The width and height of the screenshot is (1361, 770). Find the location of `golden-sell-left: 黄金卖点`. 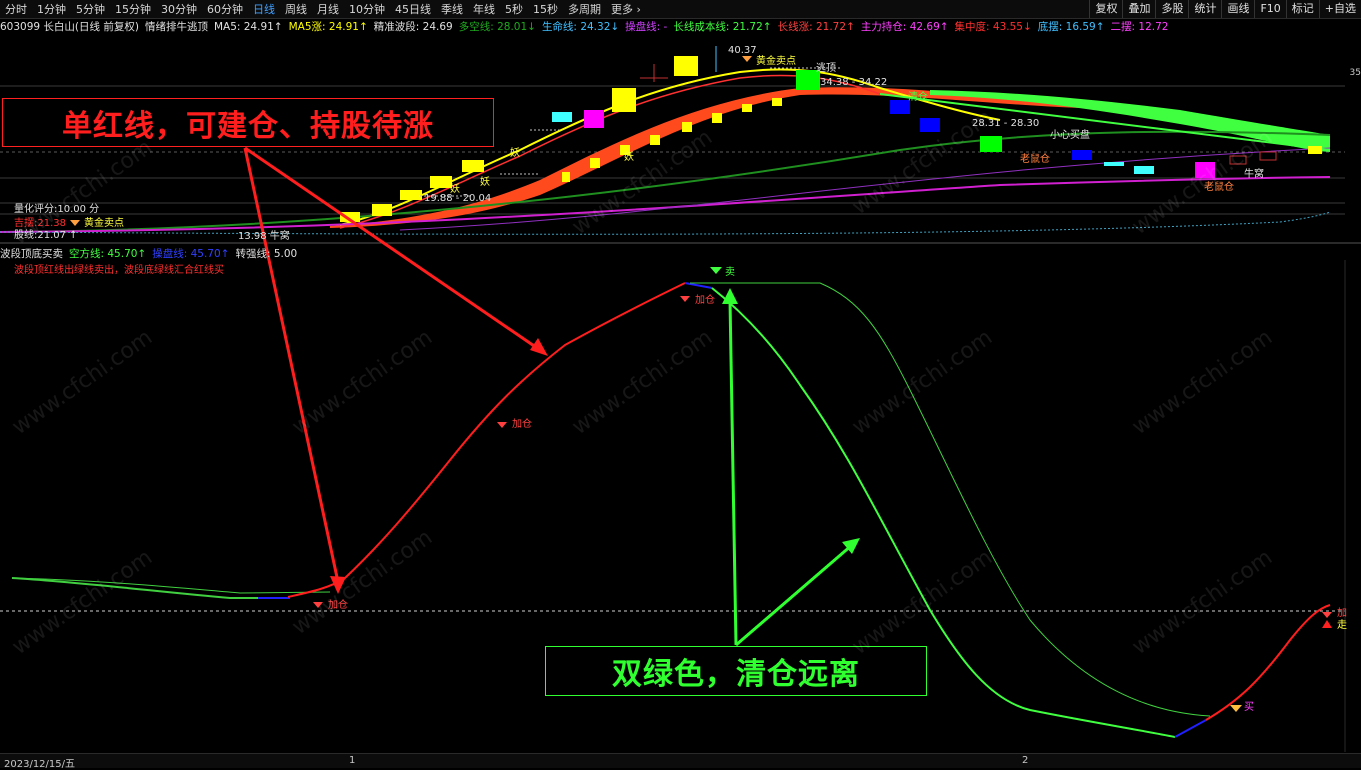

golden-sell-left: 黄金卖点 is located at coordinates (104, 223).